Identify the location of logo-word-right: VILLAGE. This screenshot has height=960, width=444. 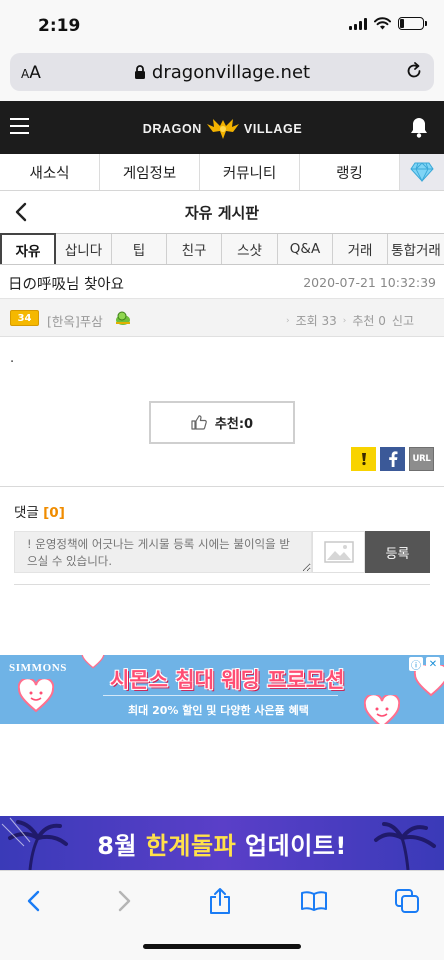
(273, 129).